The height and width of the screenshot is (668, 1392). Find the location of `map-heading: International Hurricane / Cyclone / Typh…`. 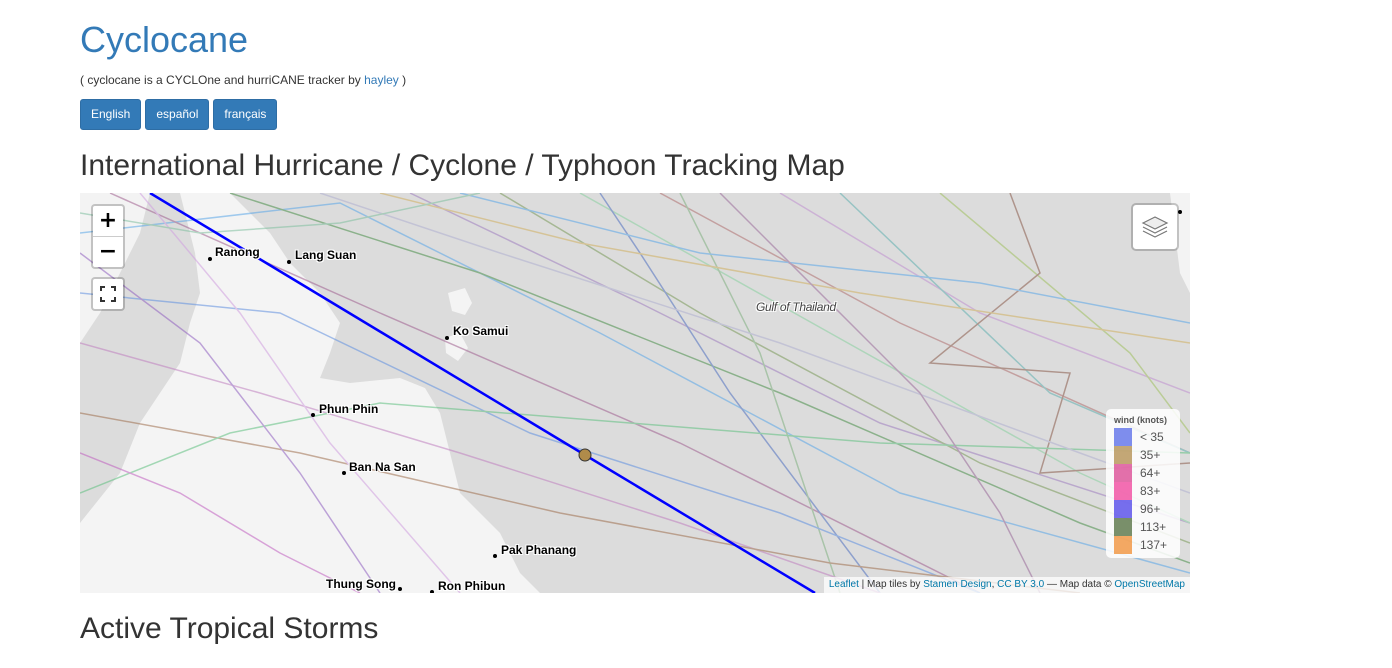

map-heading: International Hurricane / Cyclone / Typh… is located at coordinates (462, 165).